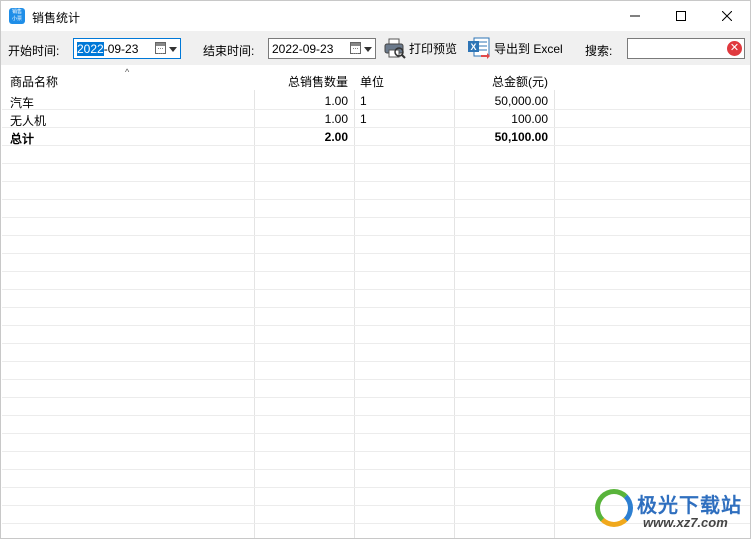  I want to click on end-date-value: 2022-09-23, so click(302, 49).